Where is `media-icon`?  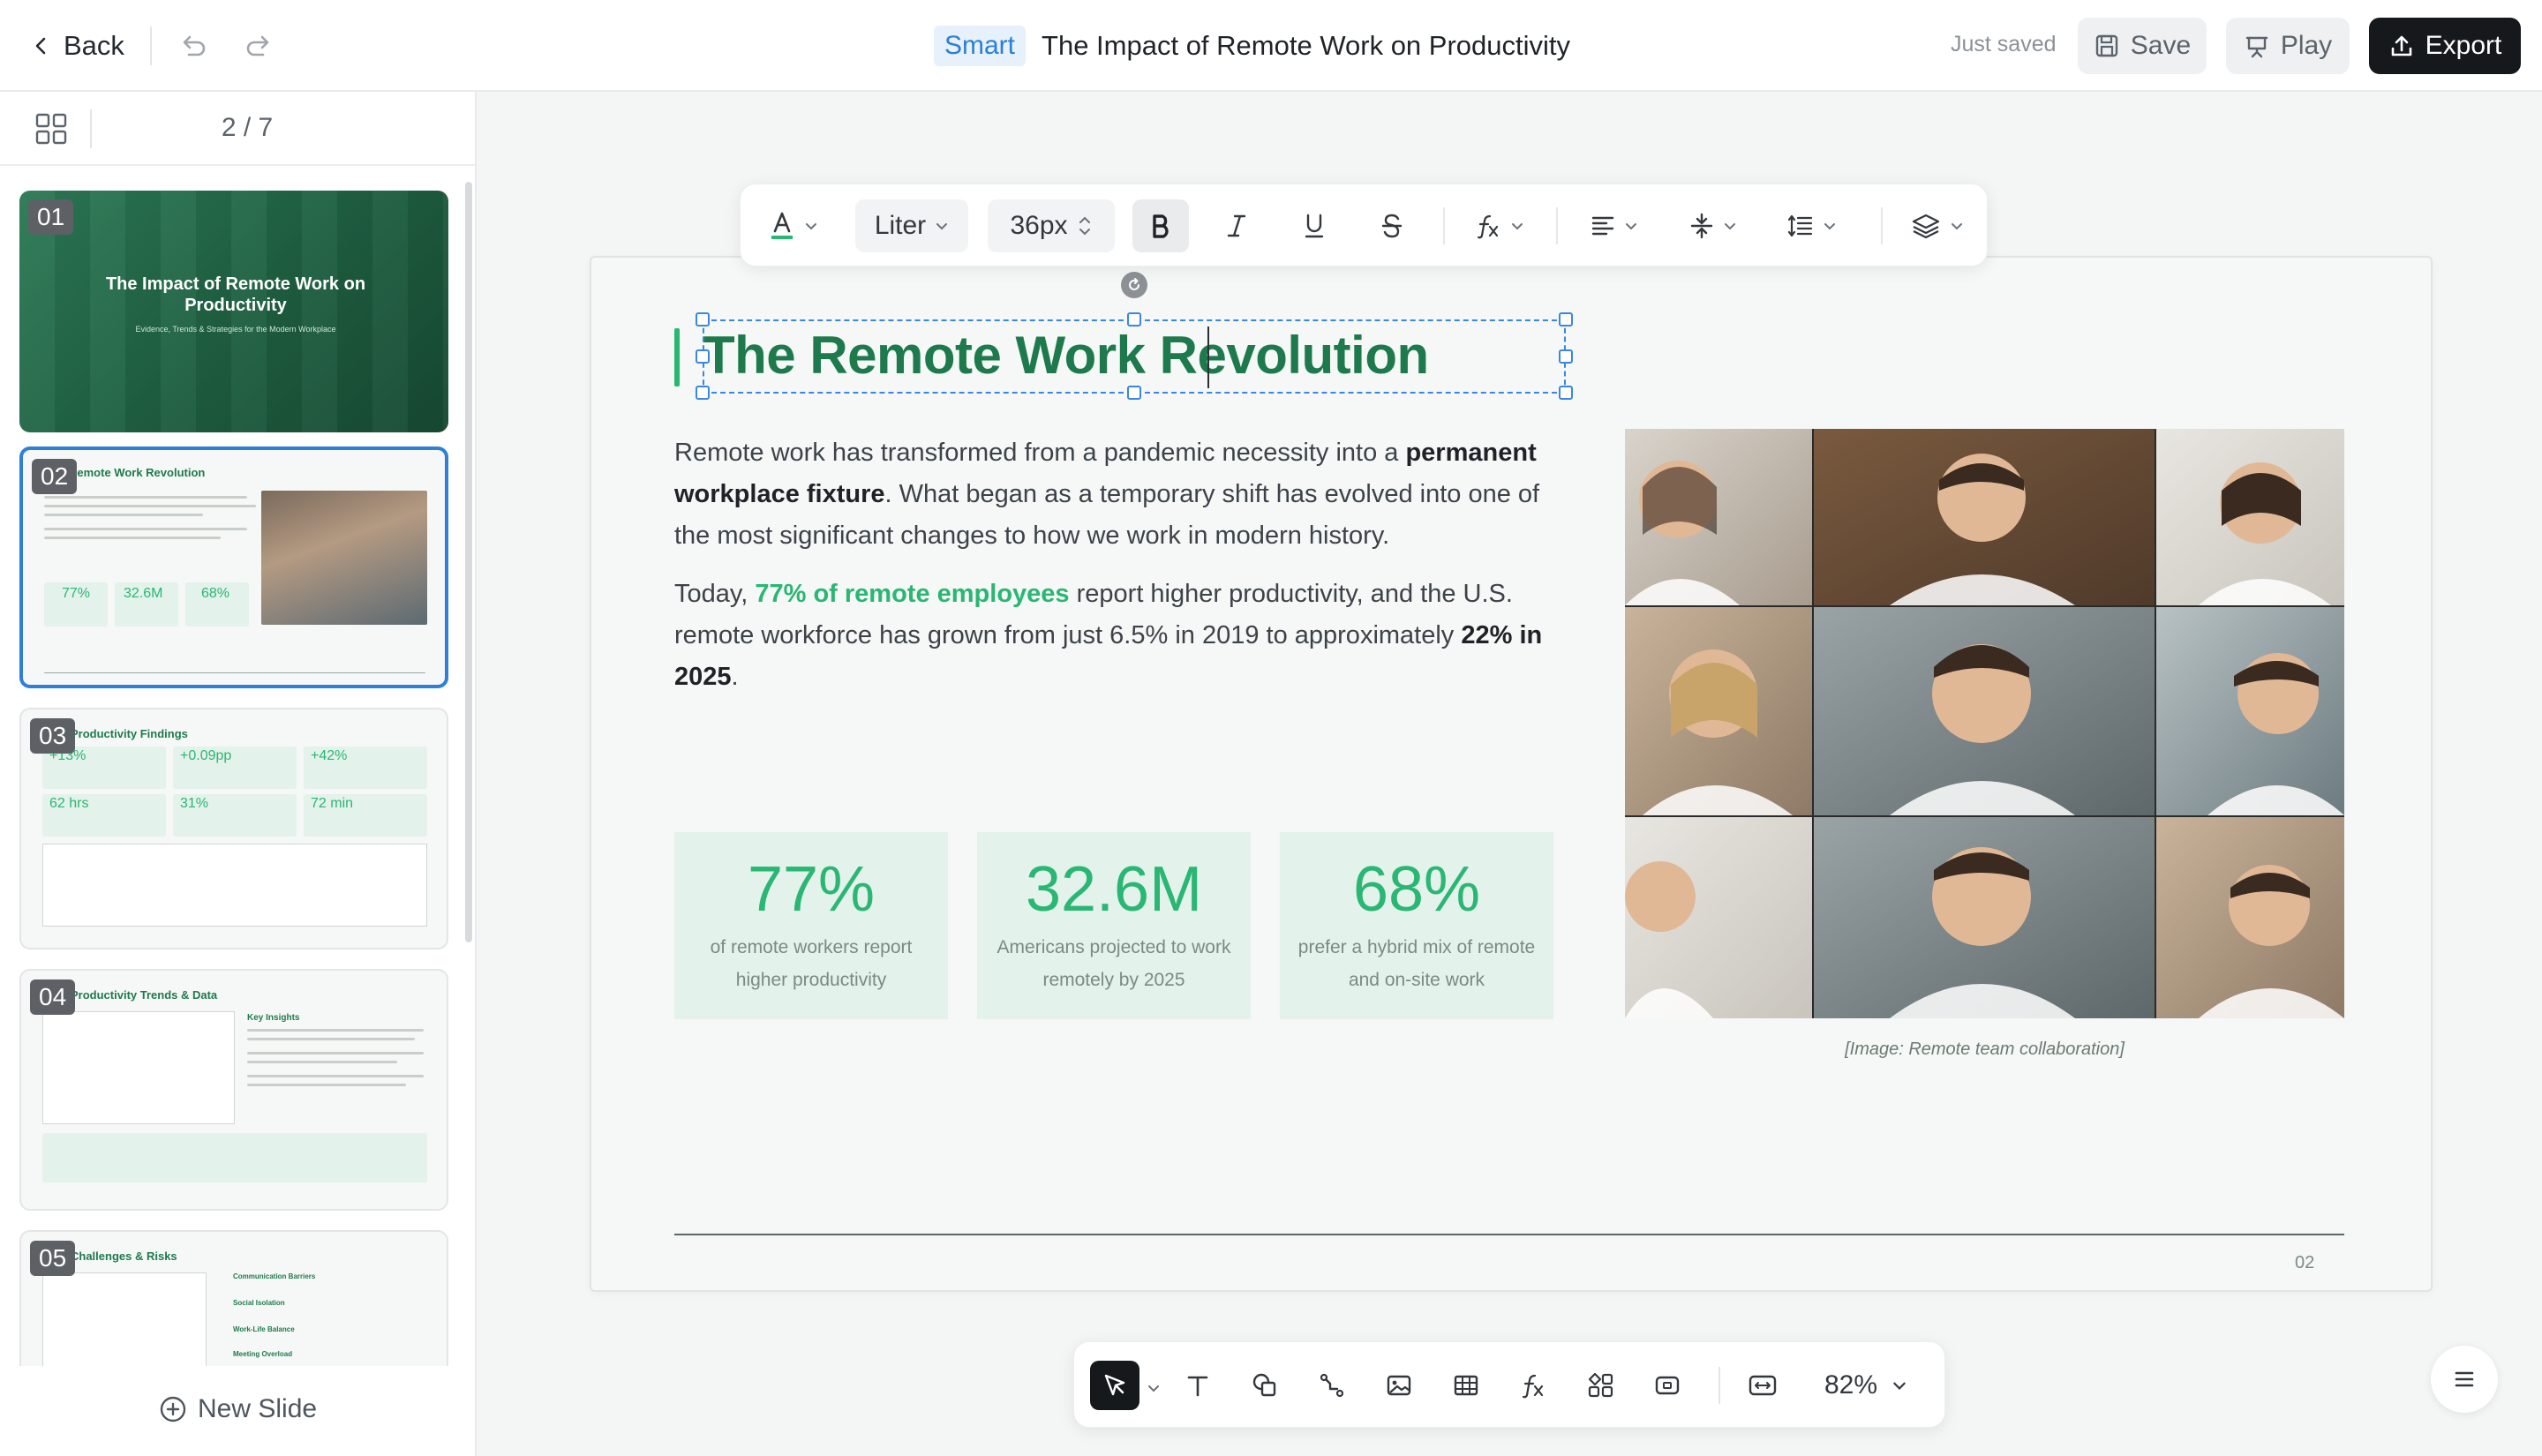 media-icon is located at coordinates (1667, 1385).